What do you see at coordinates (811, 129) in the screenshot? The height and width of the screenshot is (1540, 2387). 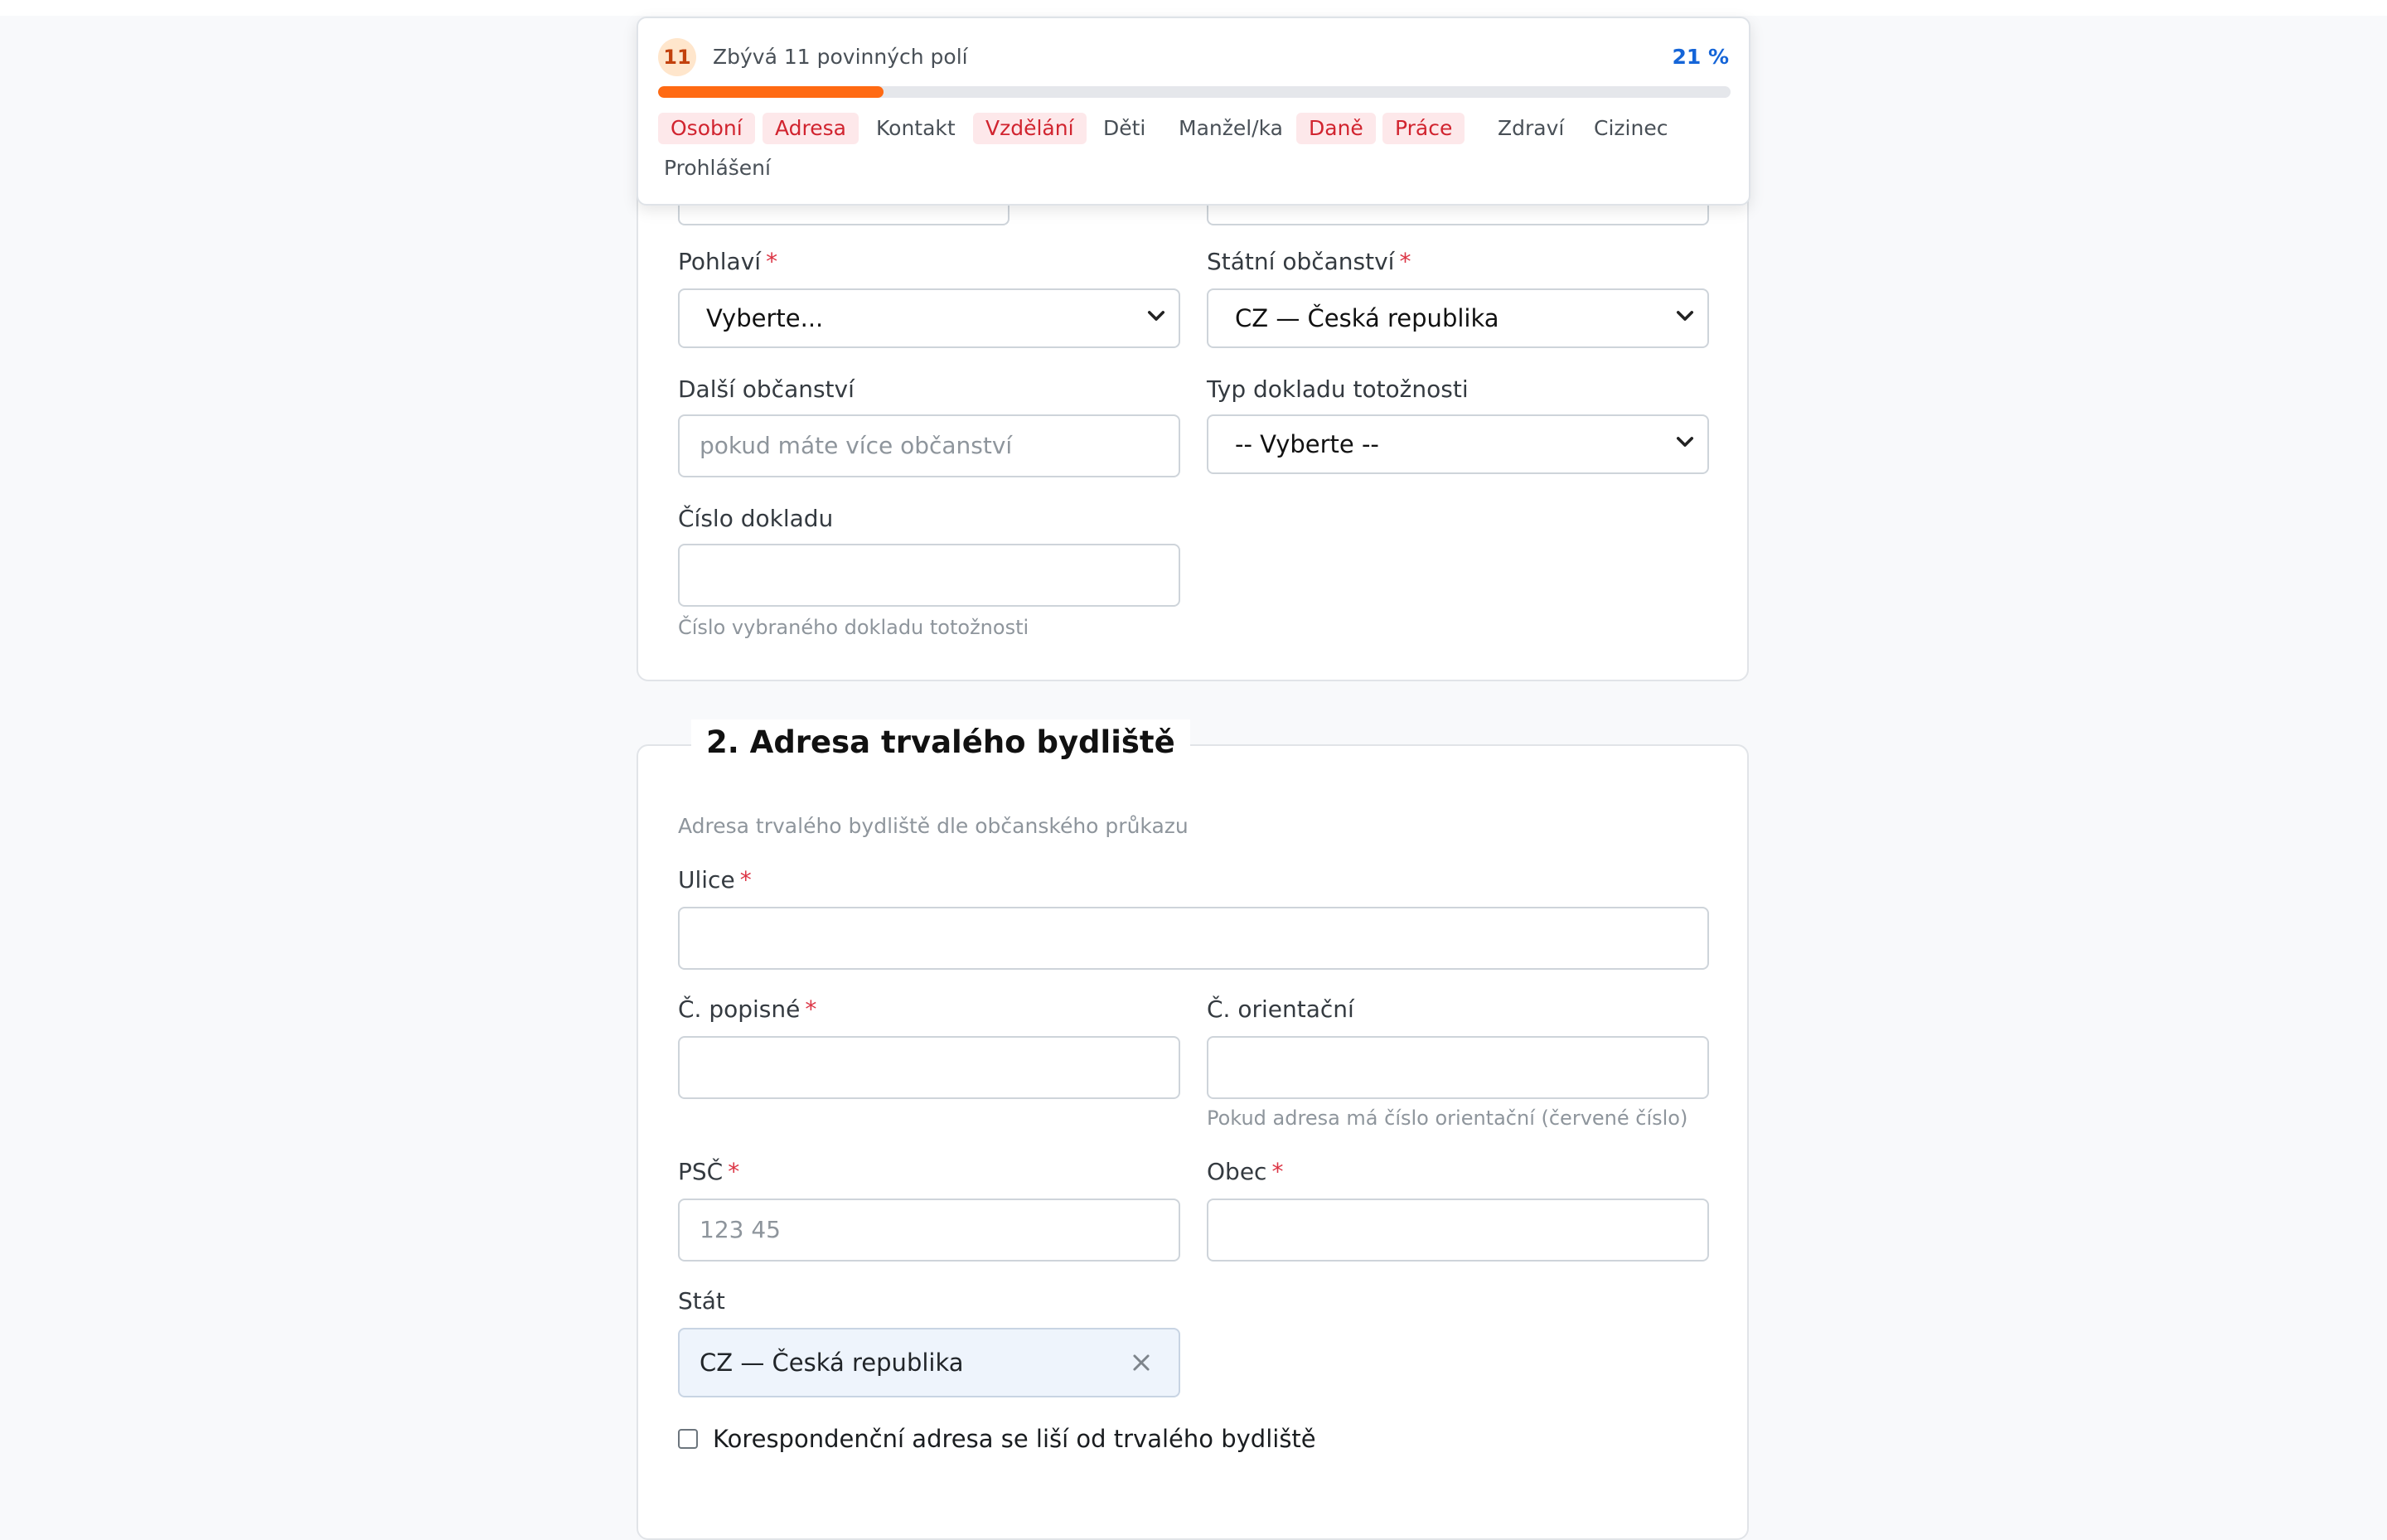 I see `nav-adresa: Adresa` at bounding box center [811, 129].